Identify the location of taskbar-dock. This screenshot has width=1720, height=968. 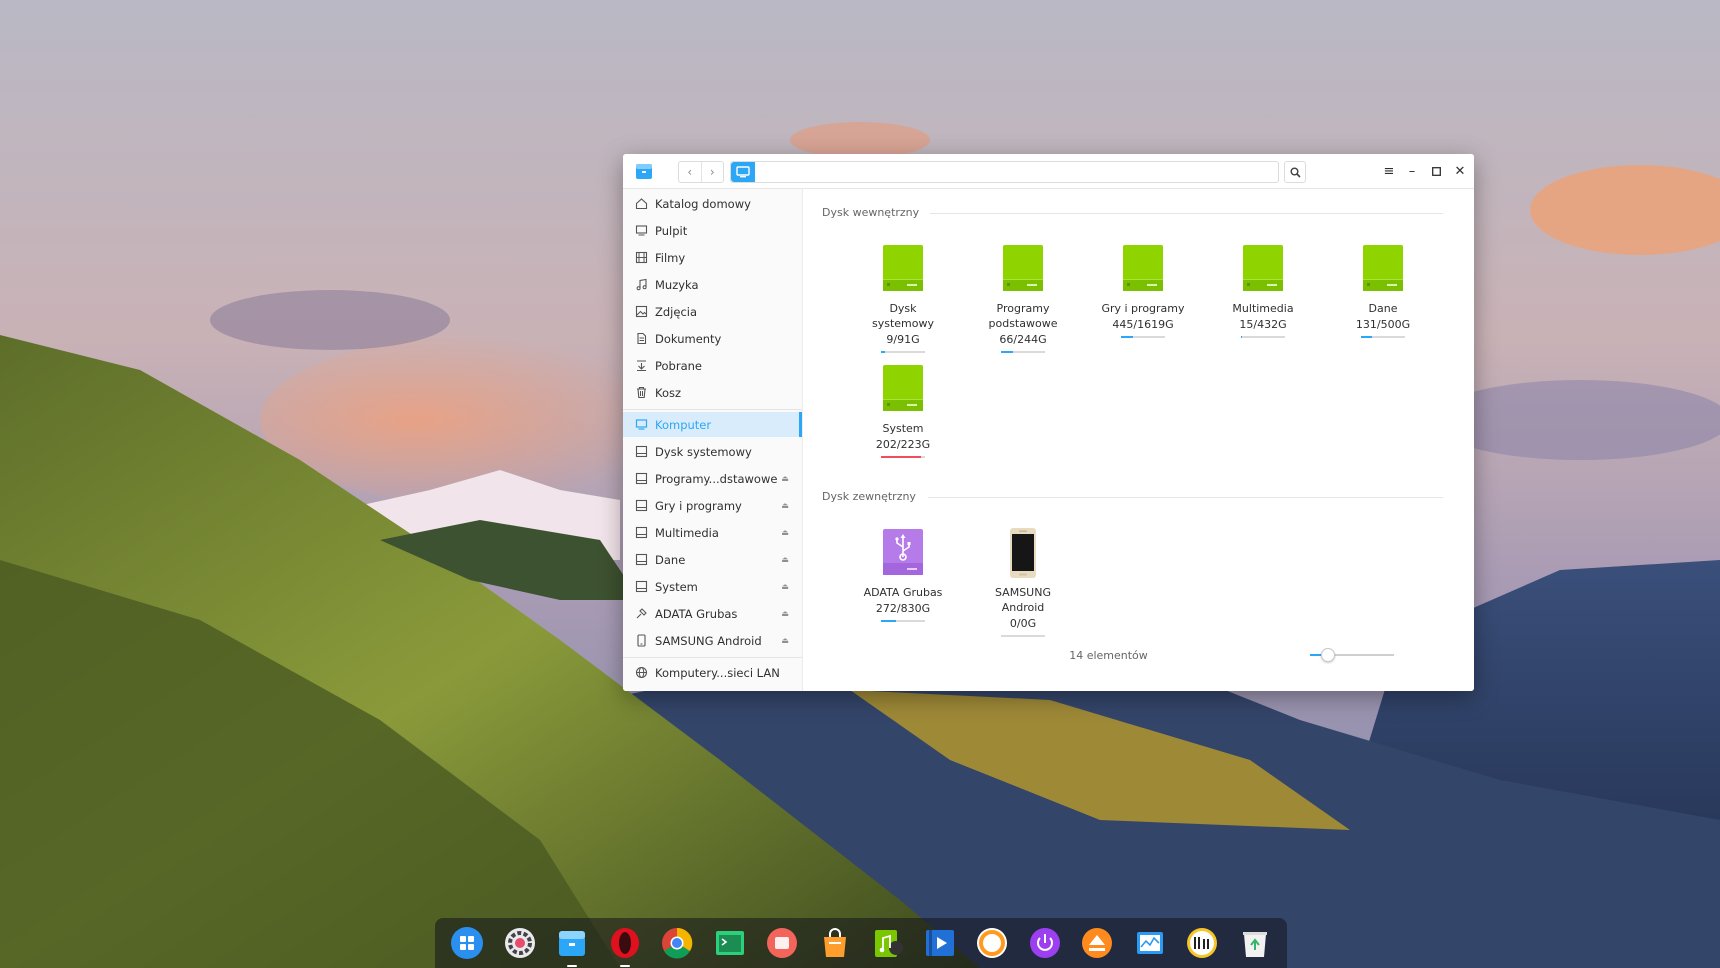
(861, 943).